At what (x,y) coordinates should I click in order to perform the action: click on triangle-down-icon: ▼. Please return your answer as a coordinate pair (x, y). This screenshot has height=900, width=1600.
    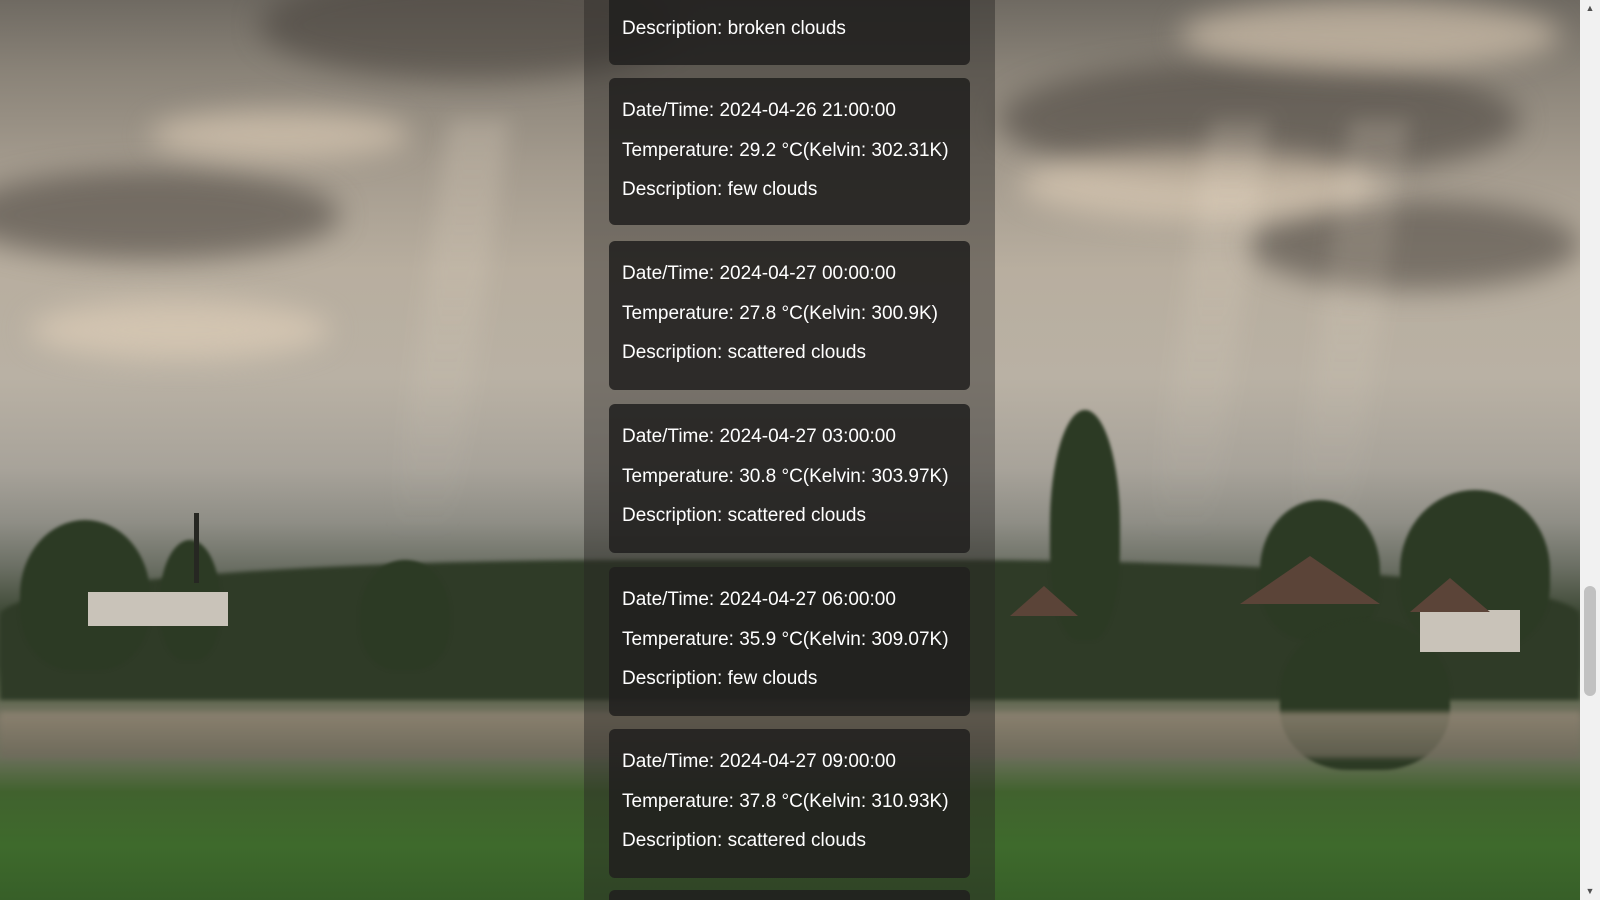
    Looking at the image, I should click on (1590, 891).